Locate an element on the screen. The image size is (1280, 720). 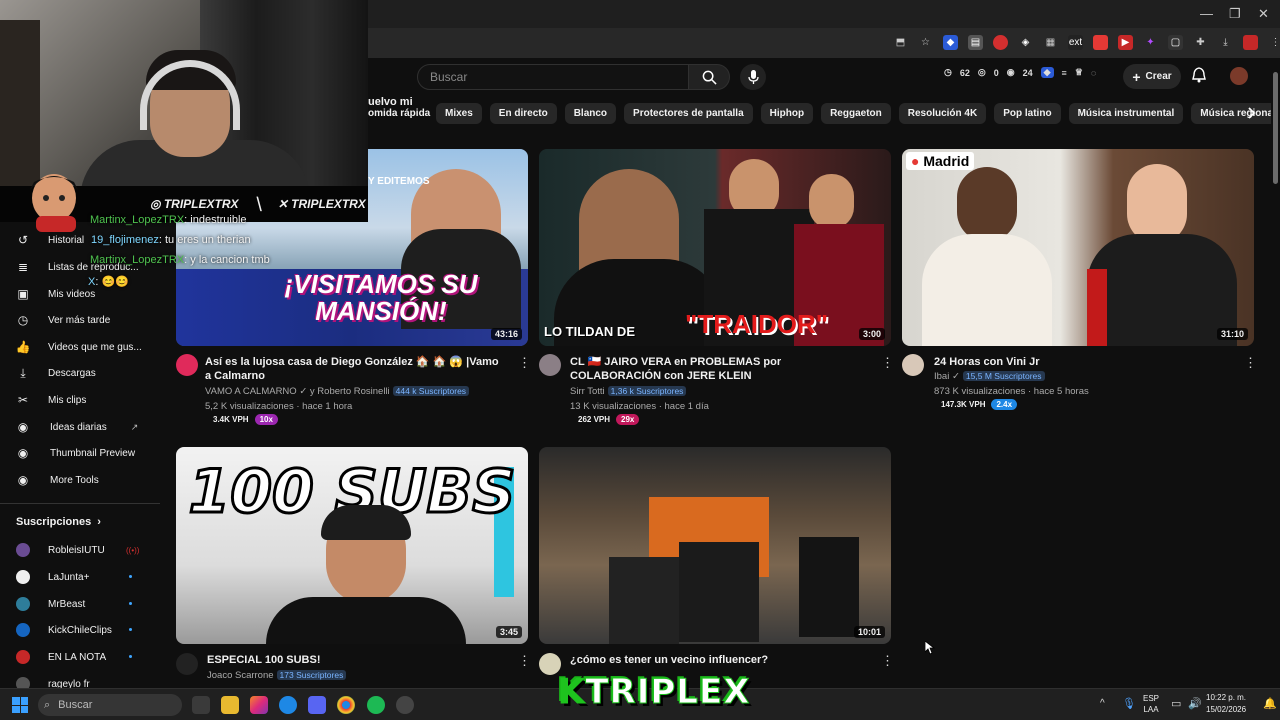
channel-name: Ibai ✓ is located at coordinates (947, 376).